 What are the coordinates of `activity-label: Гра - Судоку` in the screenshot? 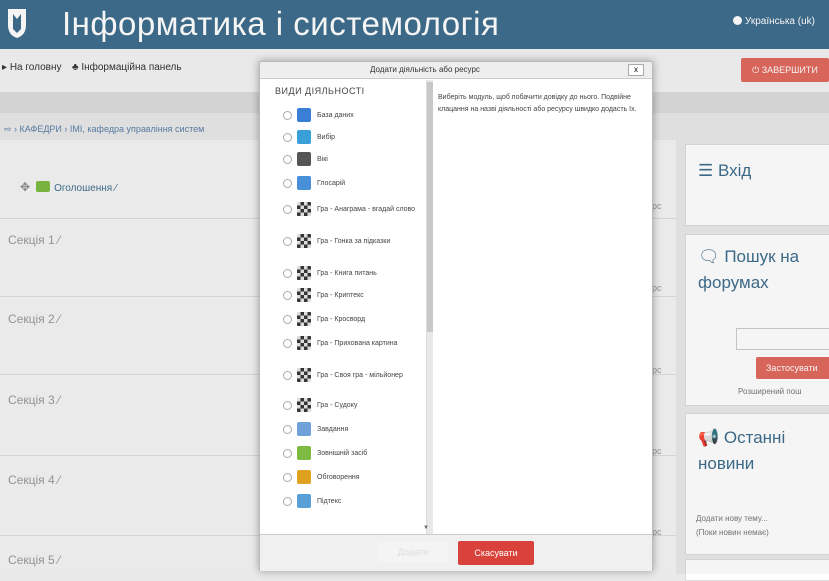 It's located at (337, 405).